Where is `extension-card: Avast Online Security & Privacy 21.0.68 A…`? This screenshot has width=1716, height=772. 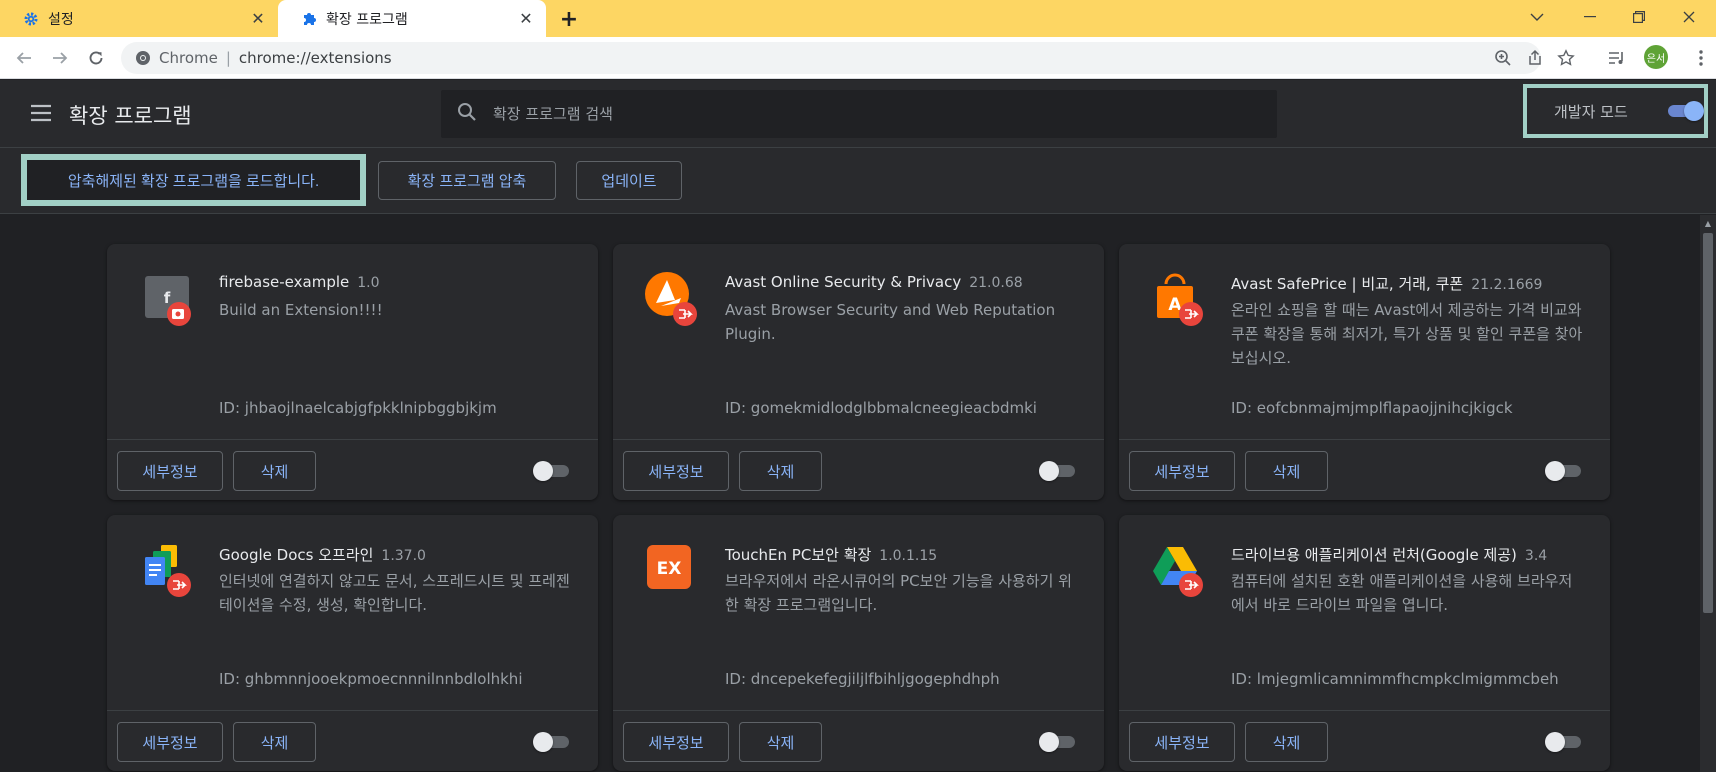 extension-card: Avast Online Security & Privacy 21.0.68 A… is located at coordinates (858, 372).